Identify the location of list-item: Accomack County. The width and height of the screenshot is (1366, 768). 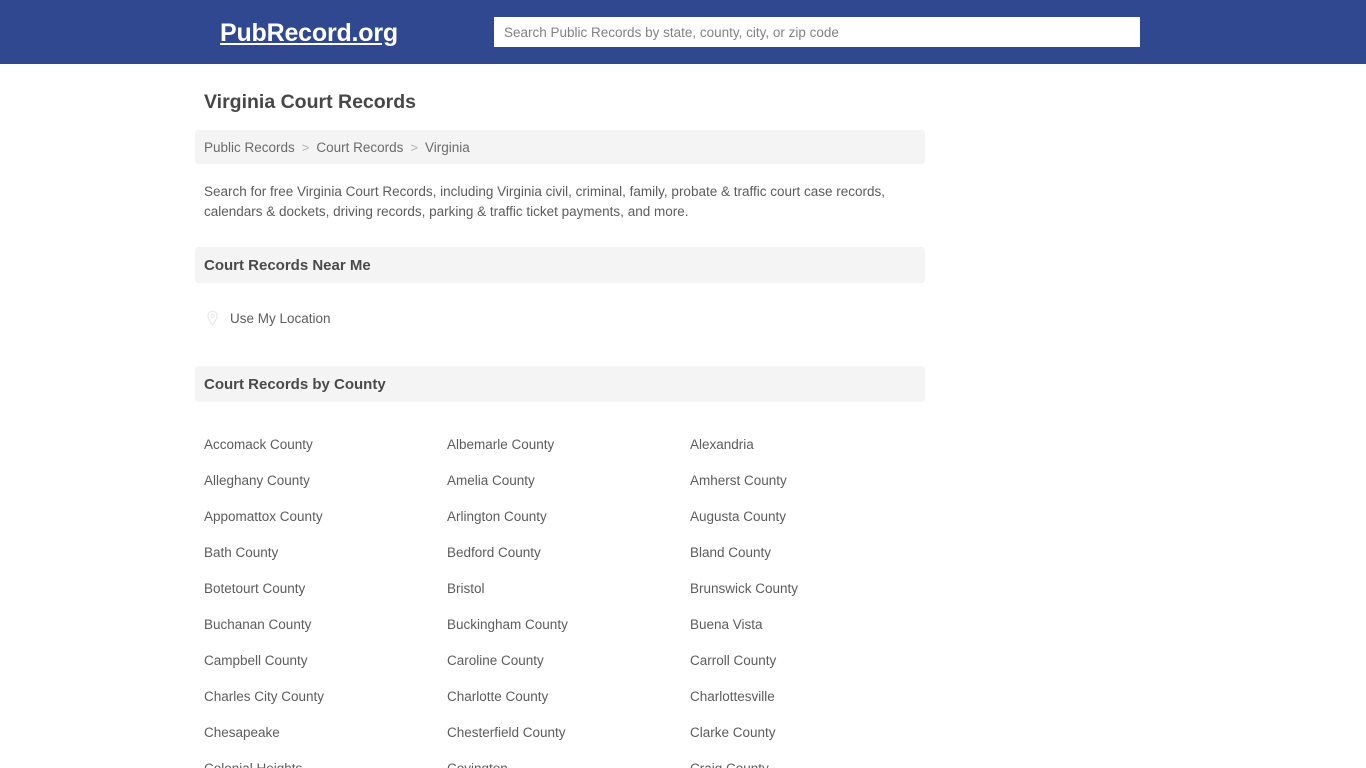
(316, 445).